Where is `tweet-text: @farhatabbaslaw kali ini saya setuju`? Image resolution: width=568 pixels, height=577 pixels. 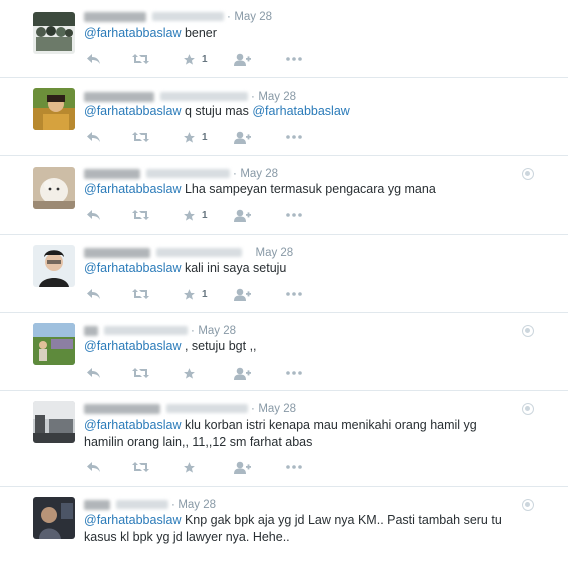 tweet-text: @farhatabbaslaw kali ini saya setuju is located at coordinates (185, 268).